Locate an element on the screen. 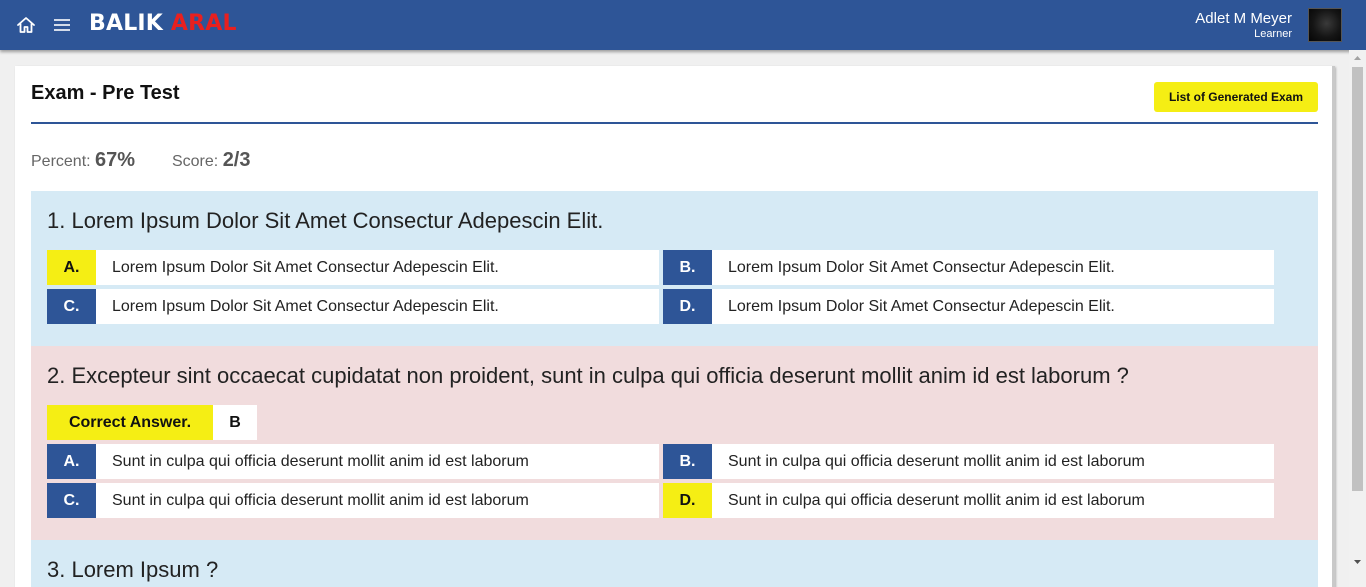 This screenshot has width=1366, height=587. score-label: Score: is located at coordinates (195, 161).